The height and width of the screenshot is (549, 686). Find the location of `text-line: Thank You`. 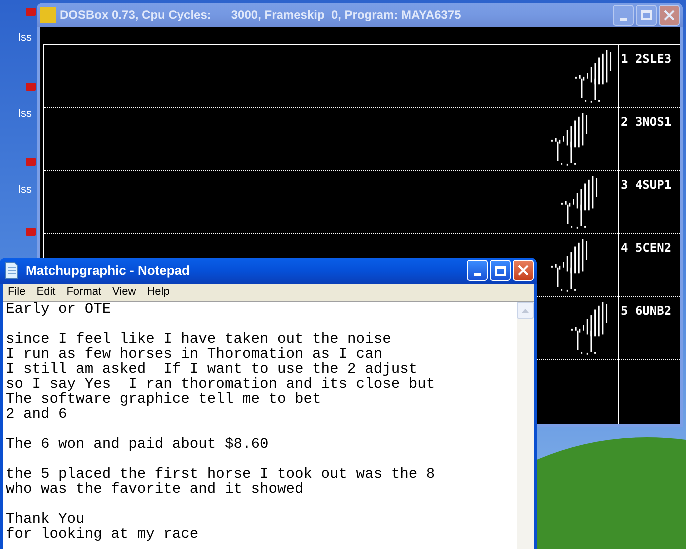

text-line: Thank You is located at coordinates (45, 520).